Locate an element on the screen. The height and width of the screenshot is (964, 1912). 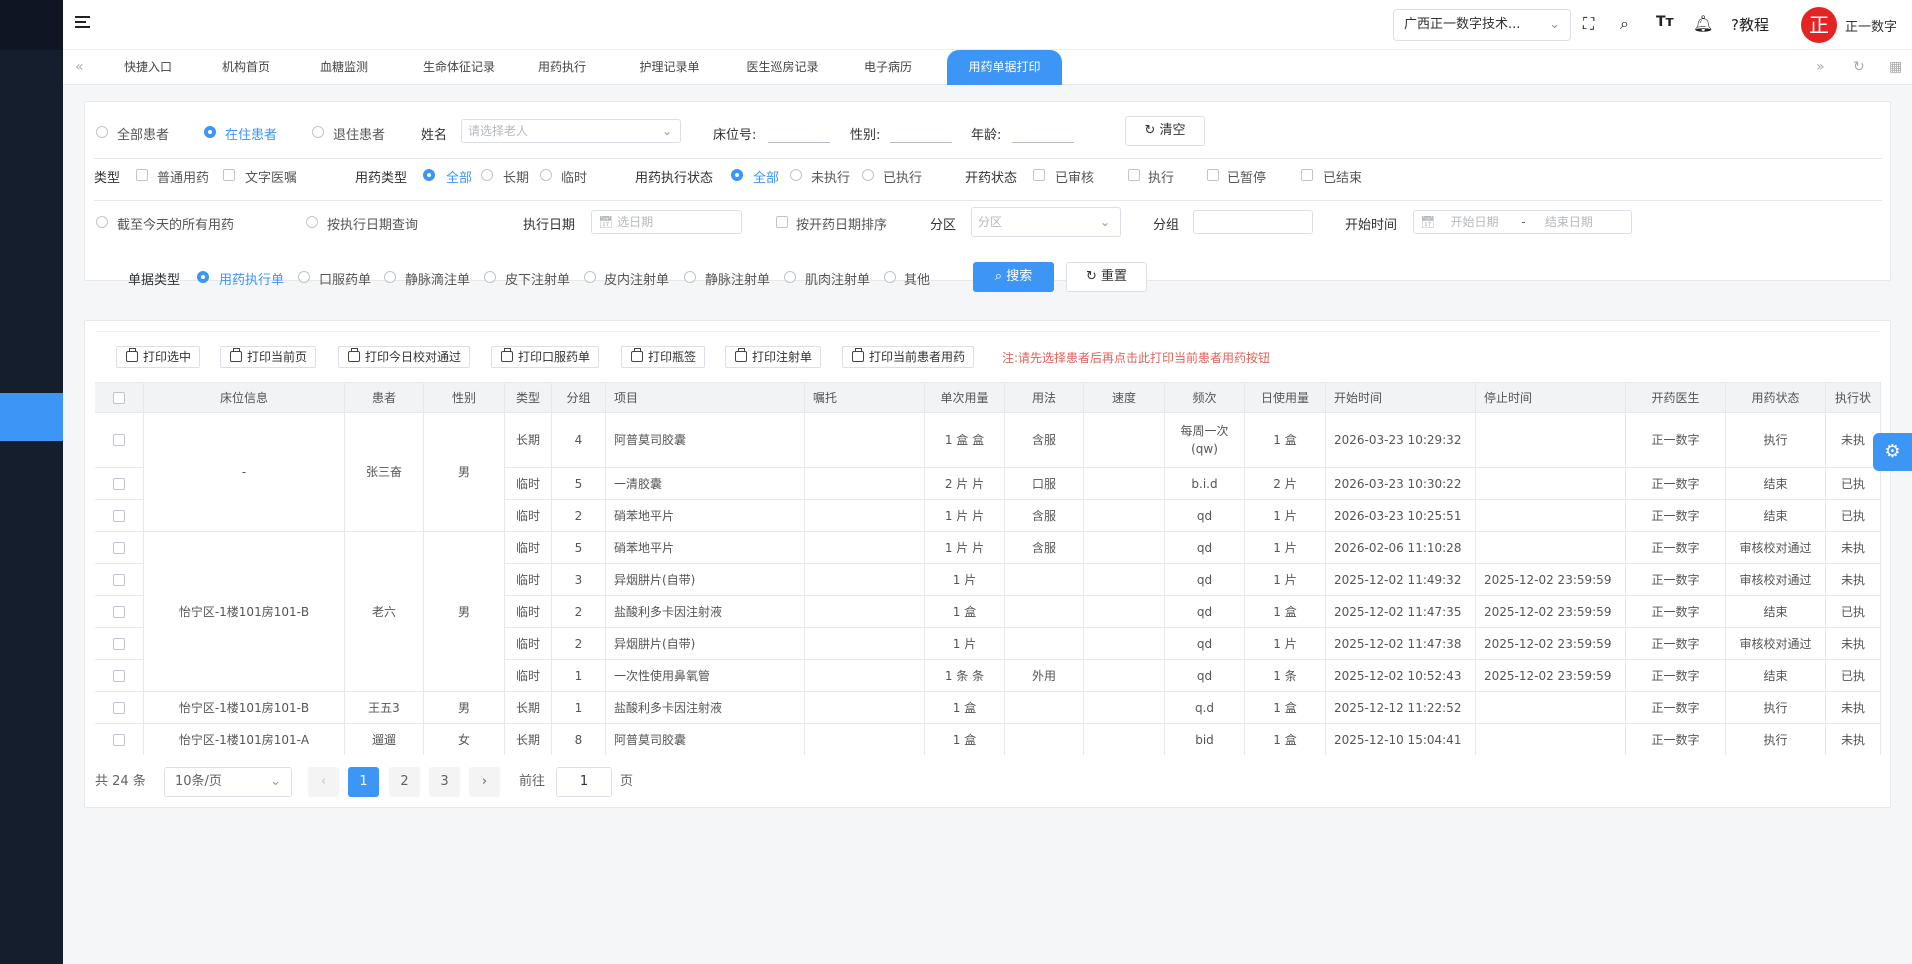
search-button: ⌕ 搜索 is located at coordinates (1013, 277).